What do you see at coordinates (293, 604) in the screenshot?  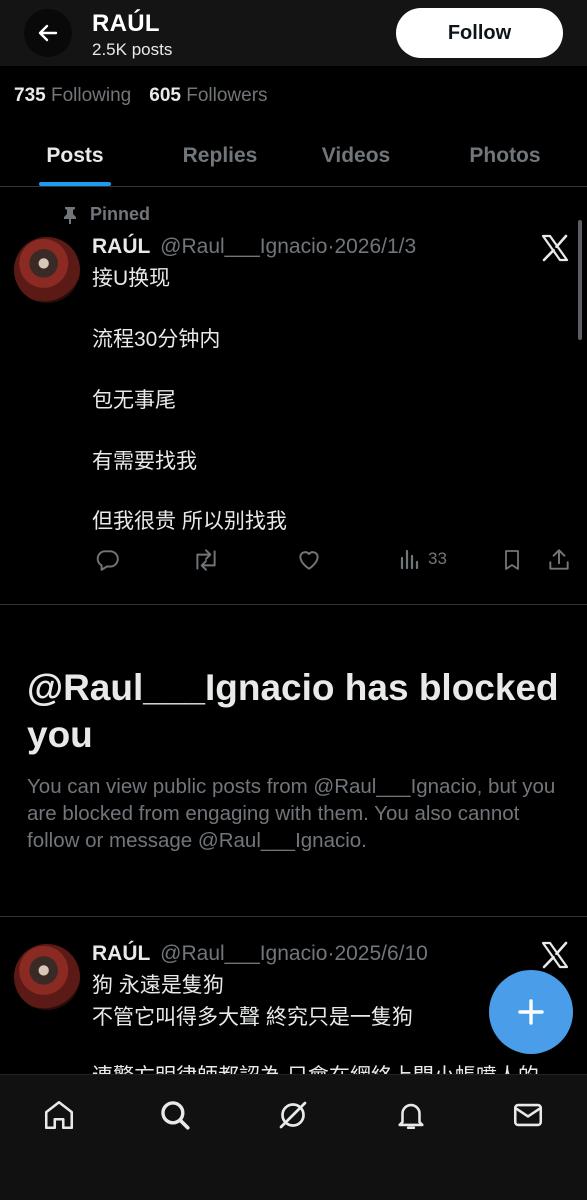 I see `post-divider` at bounding box center [293, 604].